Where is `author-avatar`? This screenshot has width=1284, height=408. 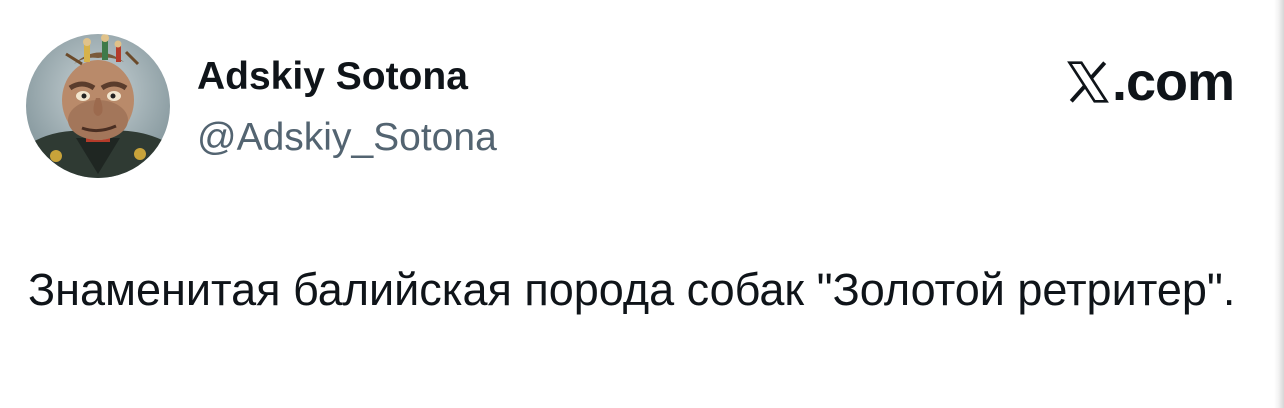
author-avatar is located at coordinates (98, 106).